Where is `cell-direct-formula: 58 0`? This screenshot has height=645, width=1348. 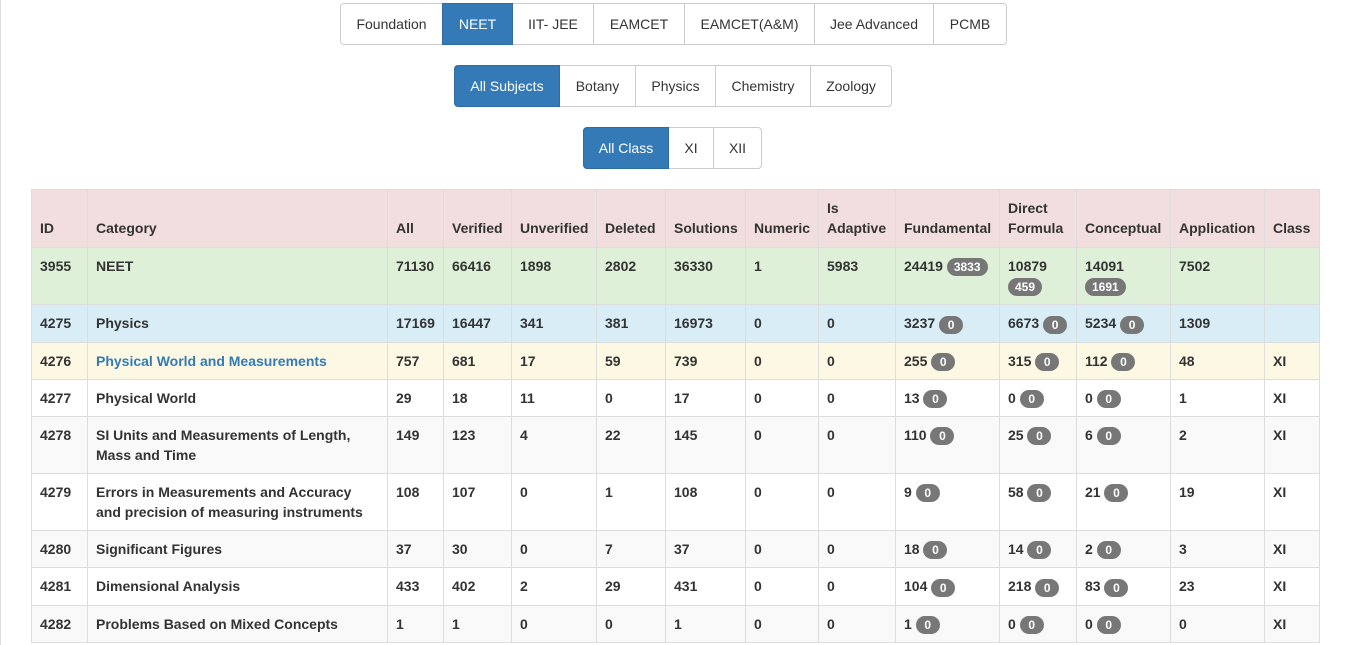 cell-direct-formula: 58 0 is located at coordinates (1038, 502).